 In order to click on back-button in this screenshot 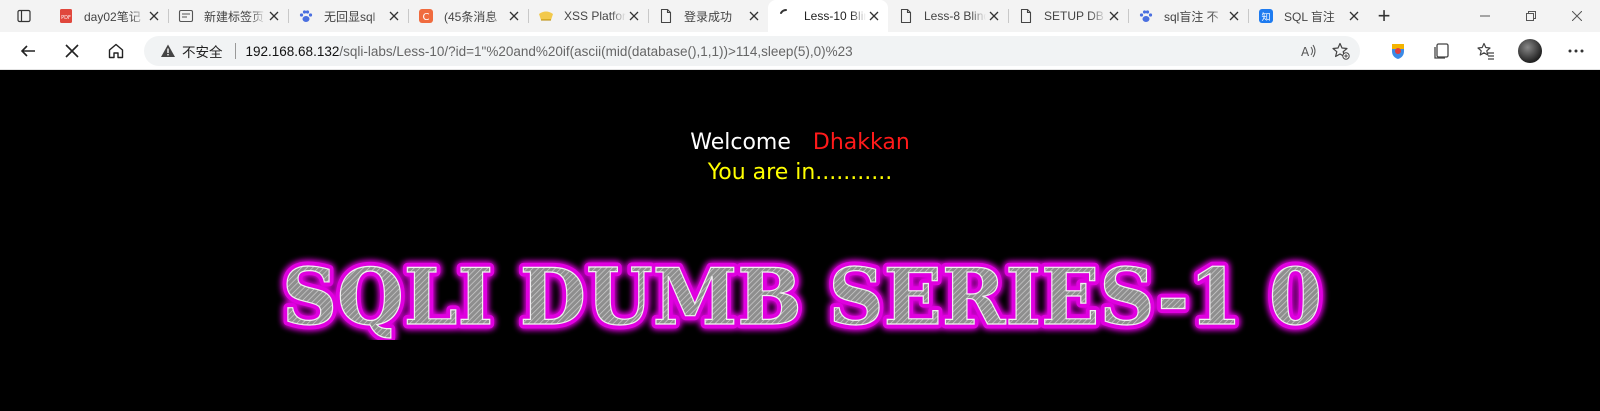, I will do `click(28, 51)`.